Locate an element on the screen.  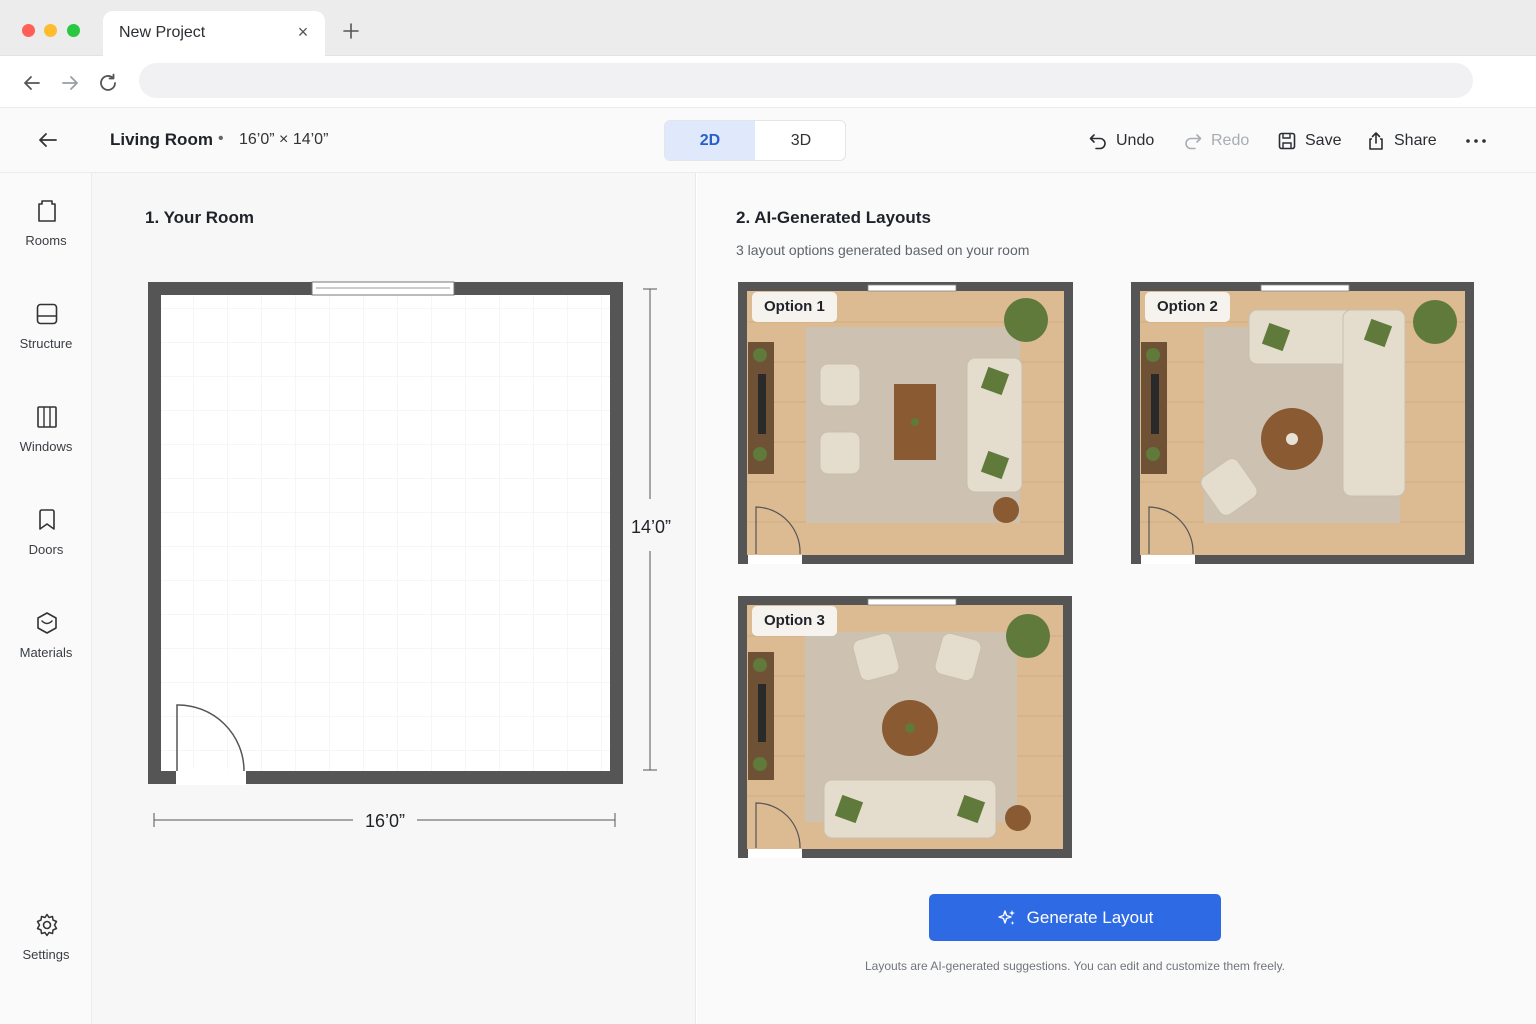
sidebar-item-label: Windows is located at coordinates (46, 446).